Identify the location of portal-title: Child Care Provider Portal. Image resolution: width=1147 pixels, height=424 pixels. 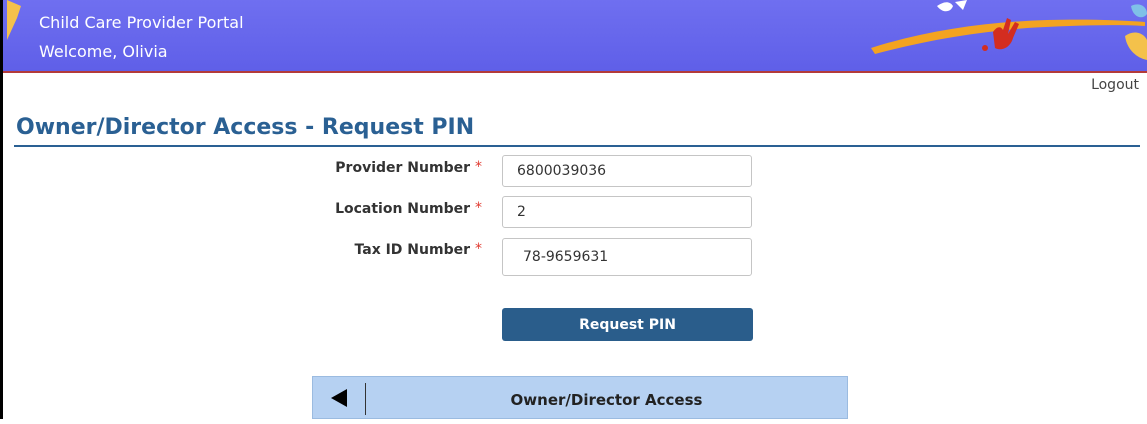
(141, 22).